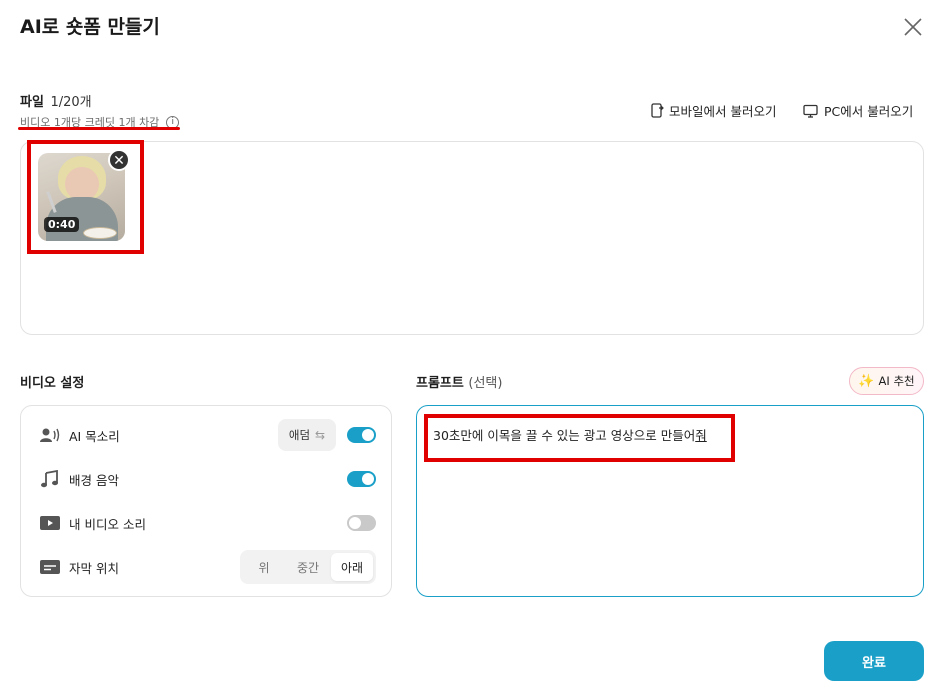 Image resolution: width=945 pixels, height=689 pixels. What do you see at coordinates (50, 567) in the screenshot?
I see `subtitle-icon` at bounding box center [50, 567].